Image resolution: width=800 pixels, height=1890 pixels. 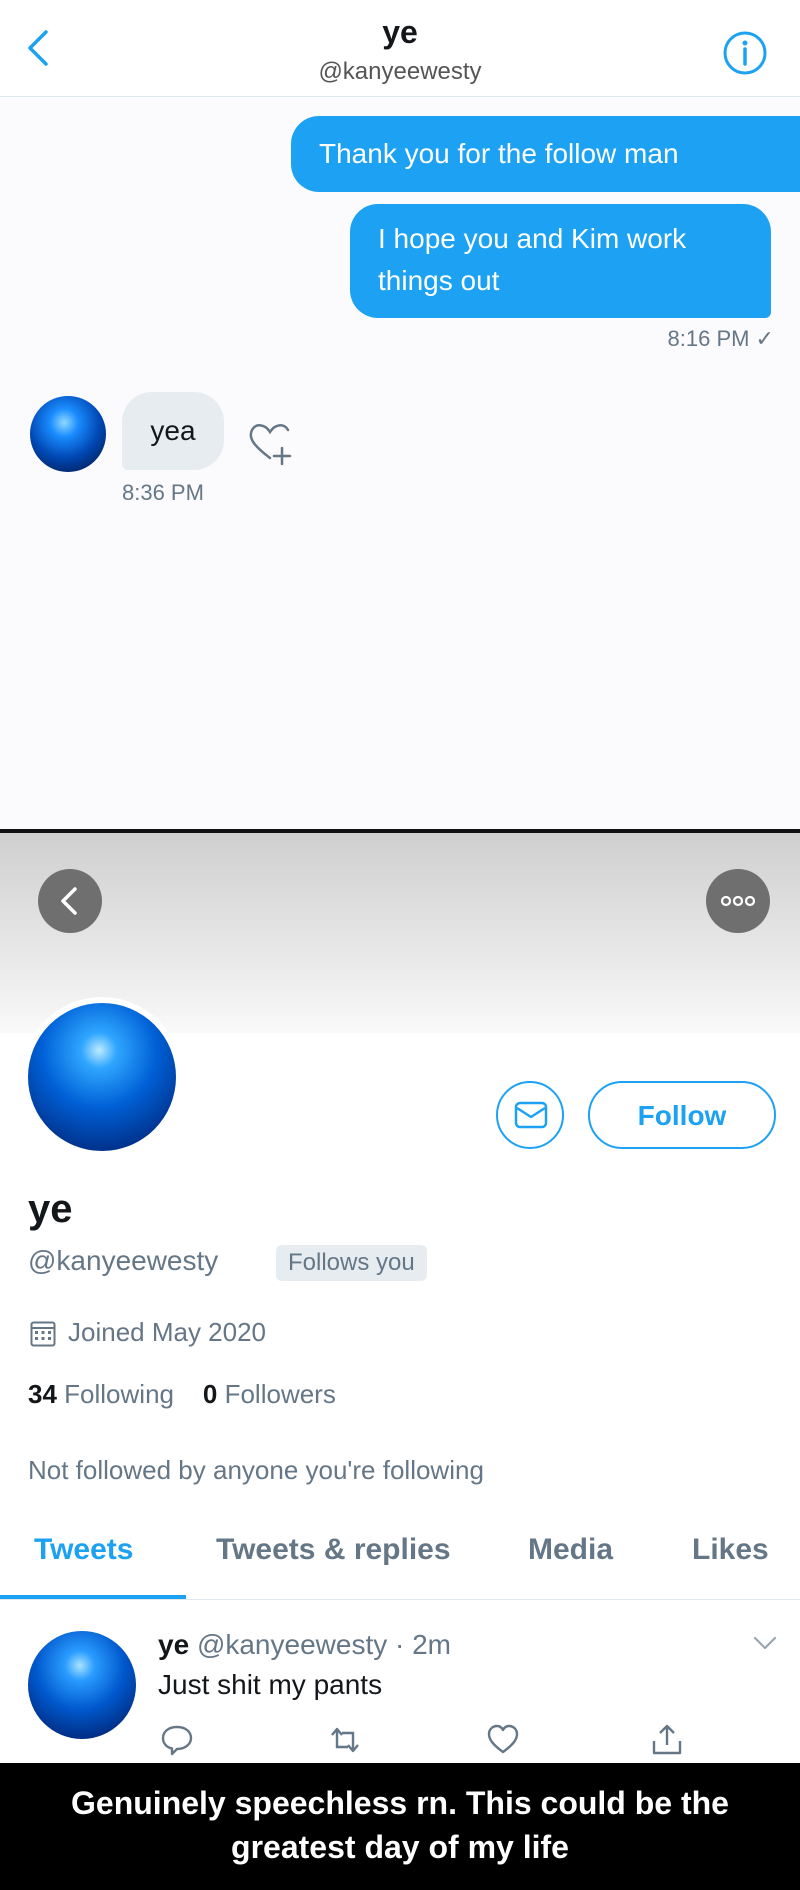 What do you see at coordinates (177, 1740) in the screenshot?
I see `reply-icon` at bounding box center [177, 1740].